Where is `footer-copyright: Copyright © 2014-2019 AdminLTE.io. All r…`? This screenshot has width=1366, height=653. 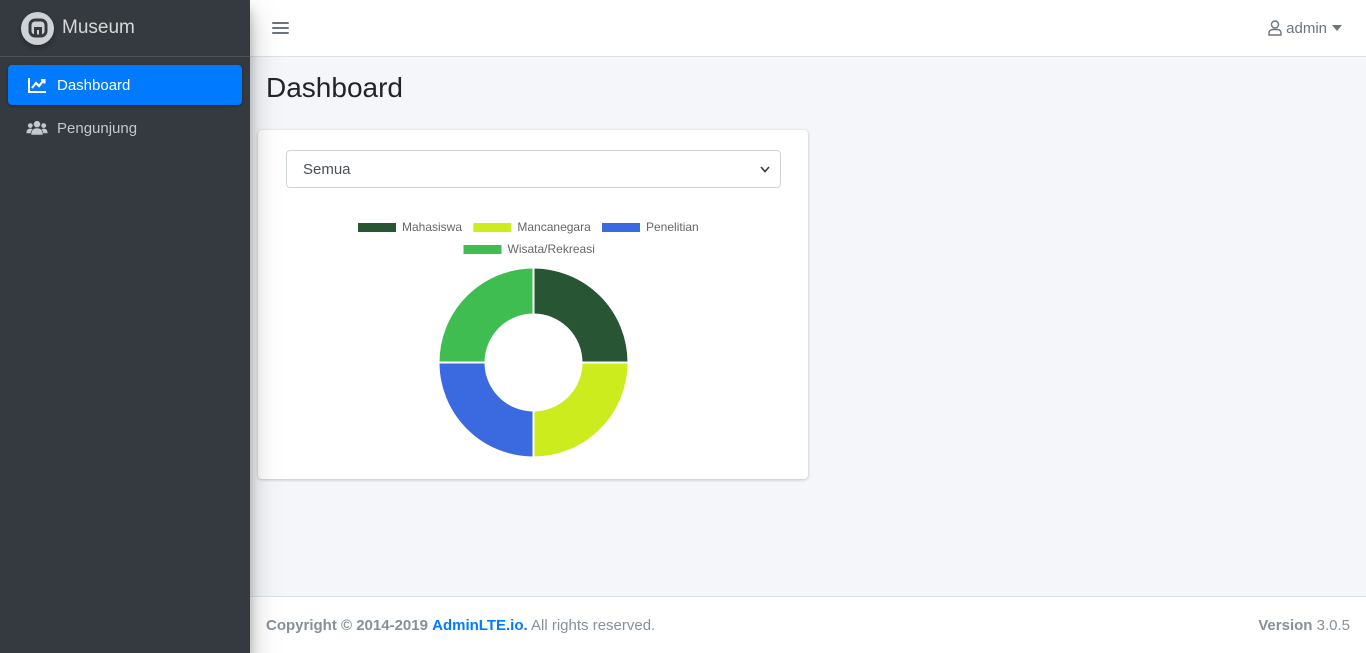 footer-copyright: Copyright © 2014-2019 AdminLTE.io. All r… is located at coordinates (460, 625).